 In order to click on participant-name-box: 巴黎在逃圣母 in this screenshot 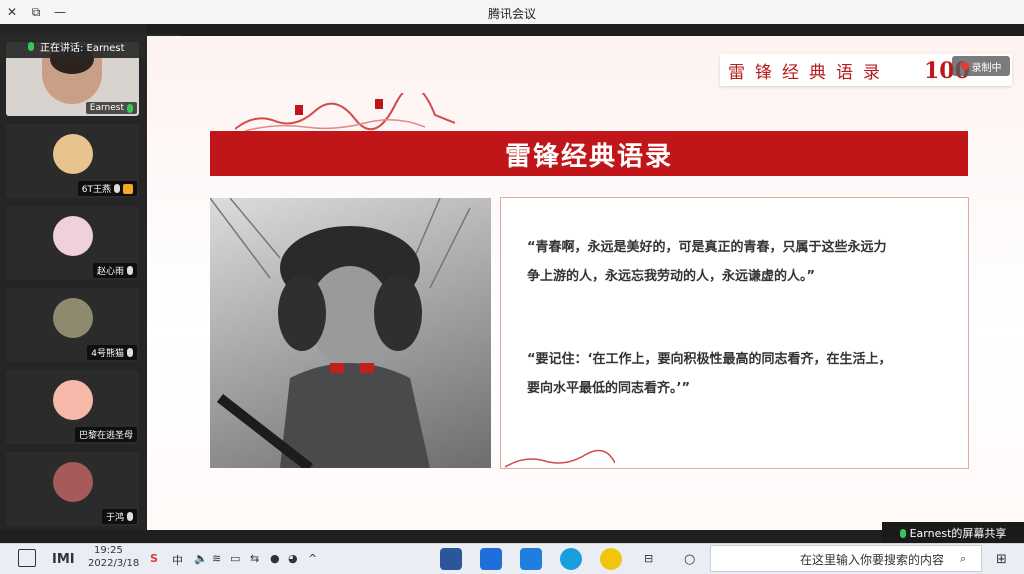, I will do `click(105, 434)`.